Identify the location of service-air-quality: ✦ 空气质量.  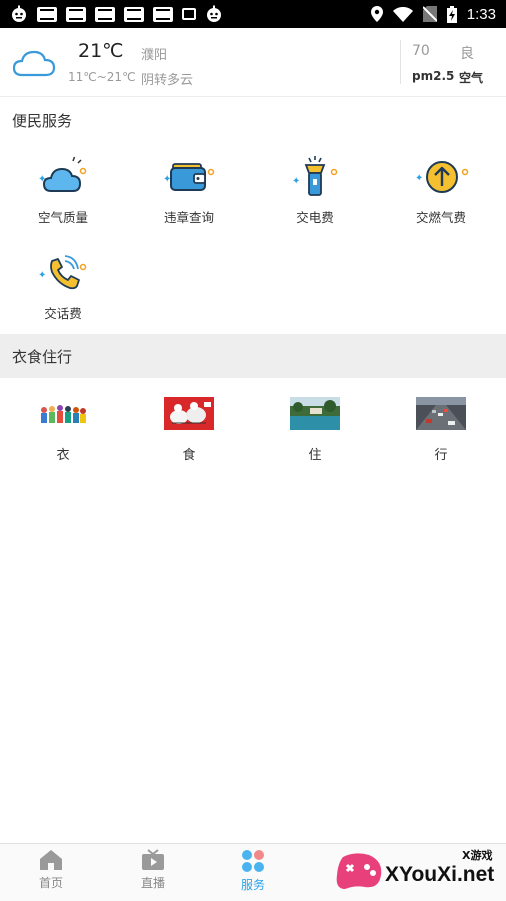
(63, 190).